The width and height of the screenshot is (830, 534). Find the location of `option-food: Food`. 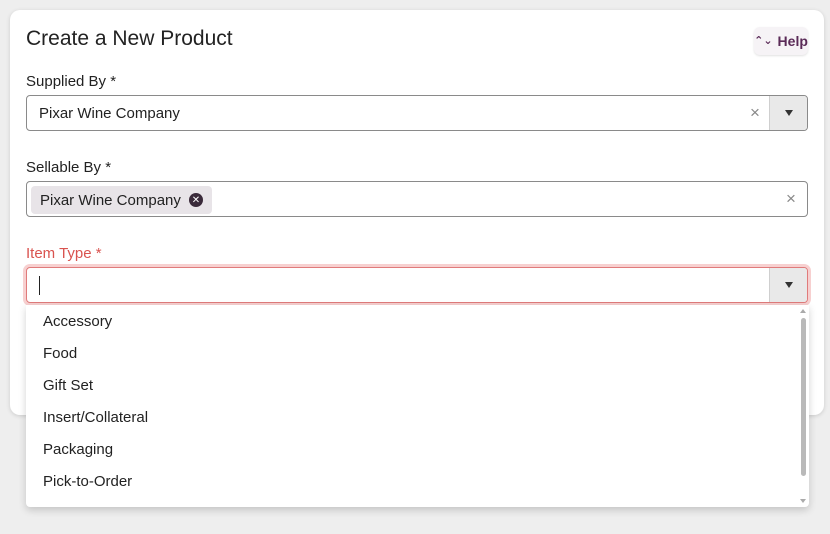

option-food: Food is located at coordinates (60, 353).